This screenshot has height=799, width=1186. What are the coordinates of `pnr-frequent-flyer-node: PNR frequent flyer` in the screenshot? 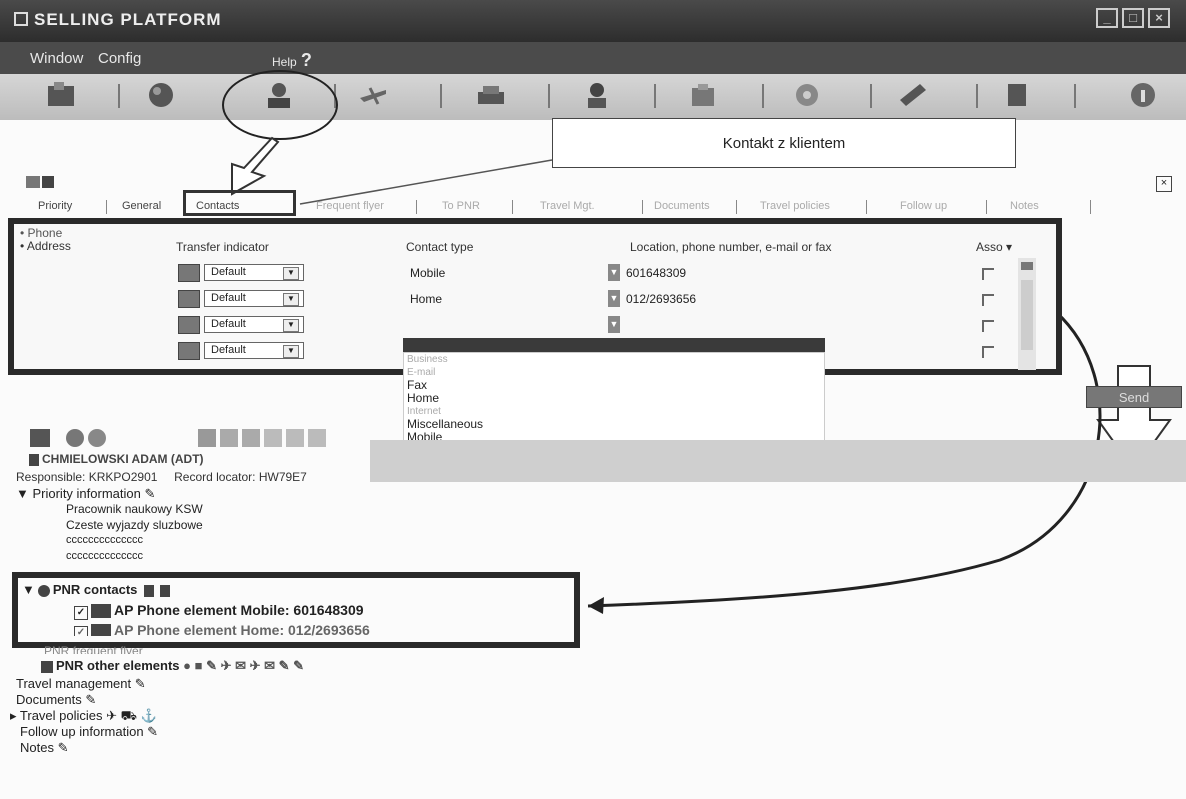 It's located at (93, 649).